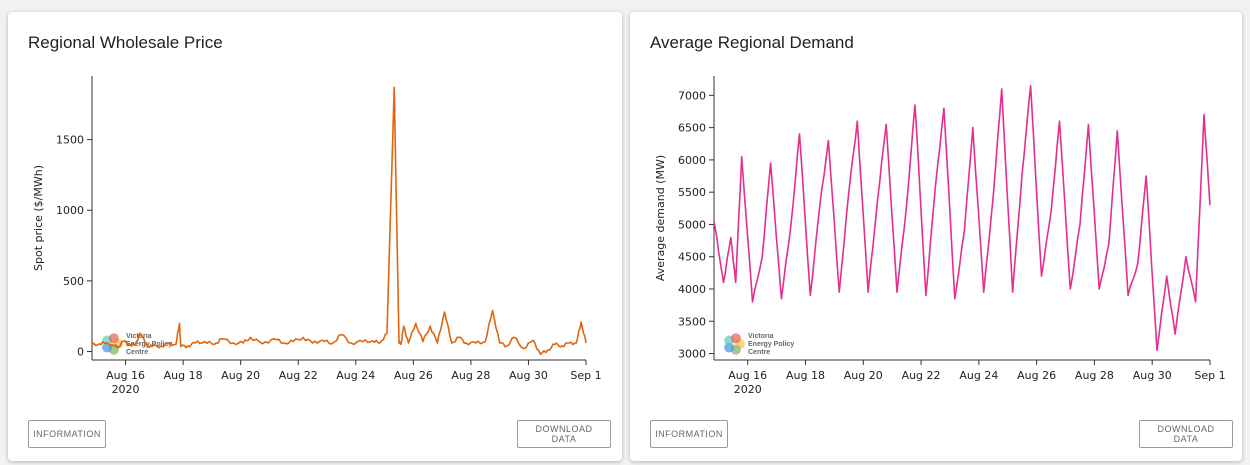 This screenshot has height=465, width=1250. I want to click on y-tick-label: 0, so click(80, 352).